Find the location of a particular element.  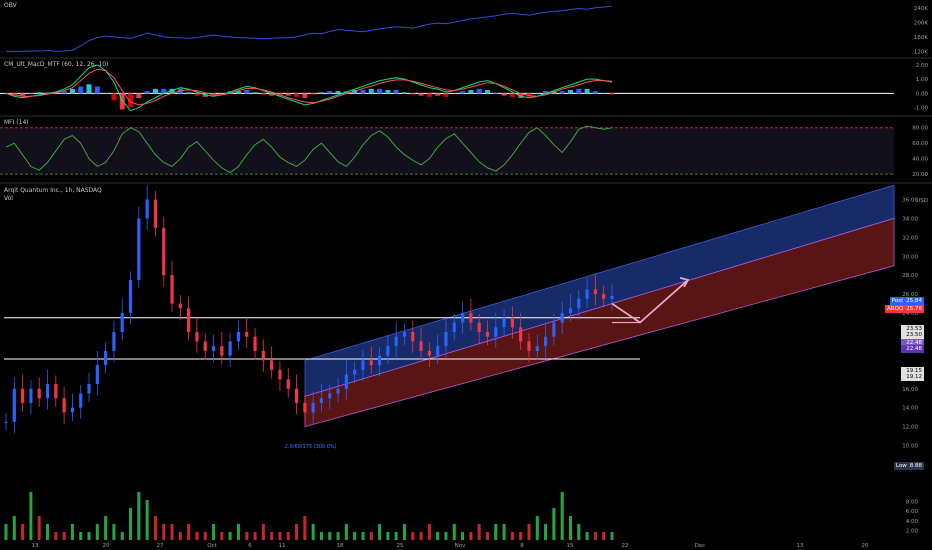

mfi-tick-label: 80.00 is located at coordinates (920, 129).